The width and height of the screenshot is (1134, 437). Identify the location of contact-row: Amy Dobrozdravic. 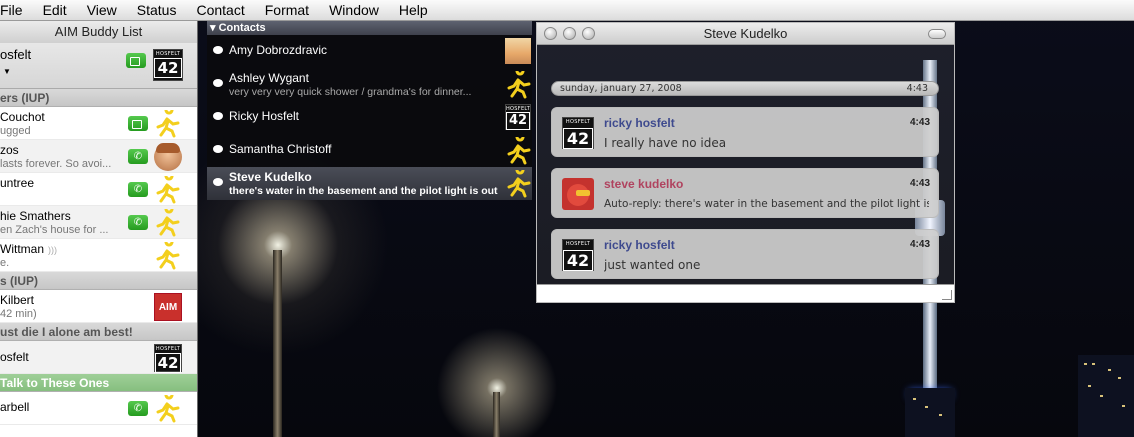
(369, 51).